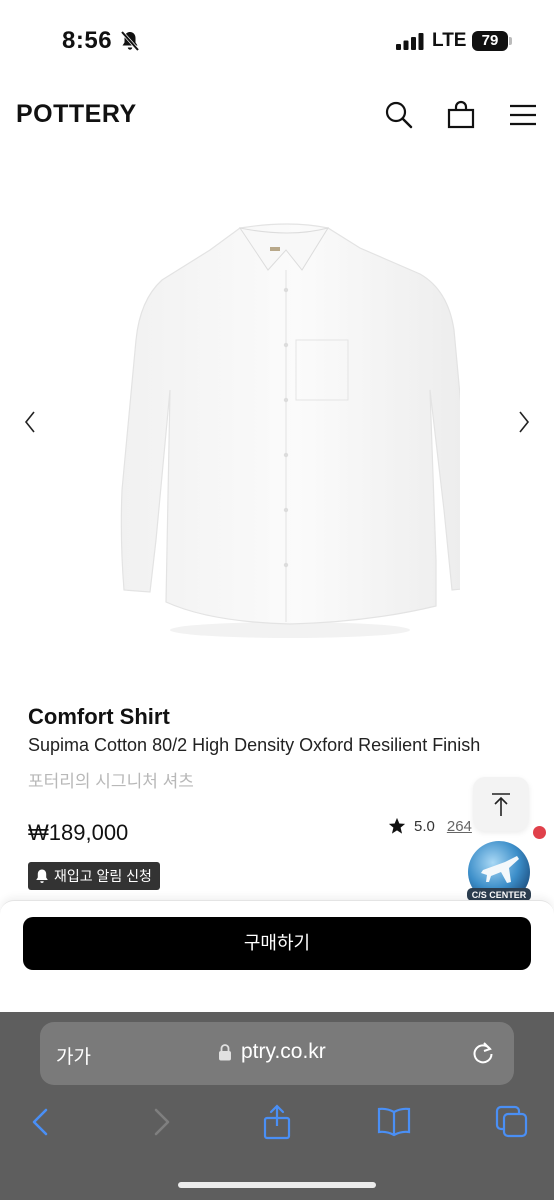 This screenshot has width=554, height=1200. I want to click on chevron-right-icon, so click(524, 422).